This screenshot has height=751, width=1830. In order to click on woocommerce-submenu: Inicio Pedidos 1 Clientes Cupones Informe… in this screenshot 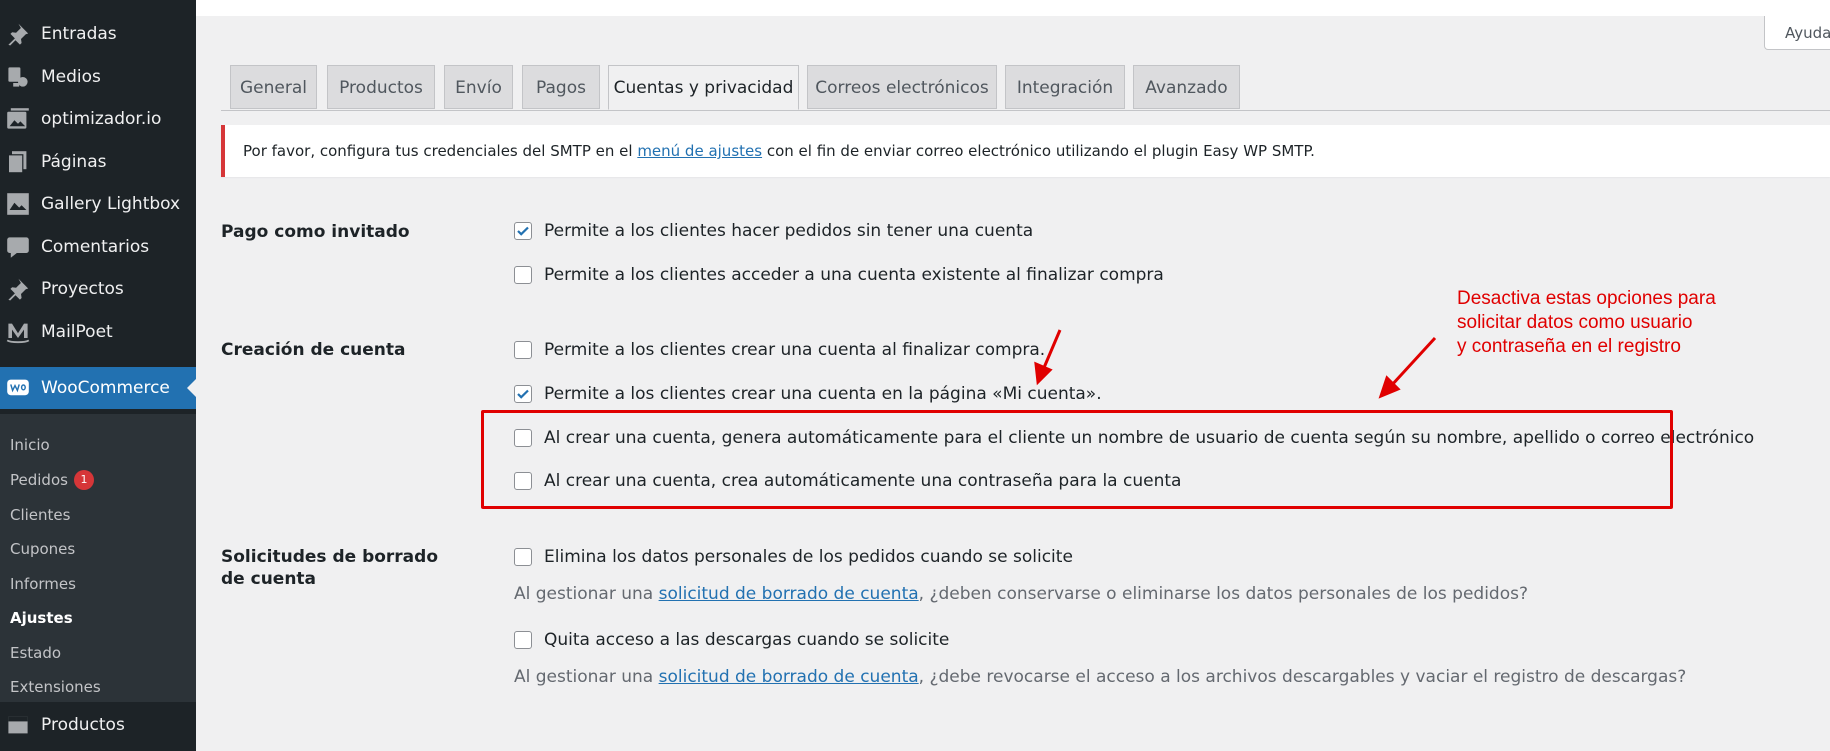, I will do `click(98, 558)`.